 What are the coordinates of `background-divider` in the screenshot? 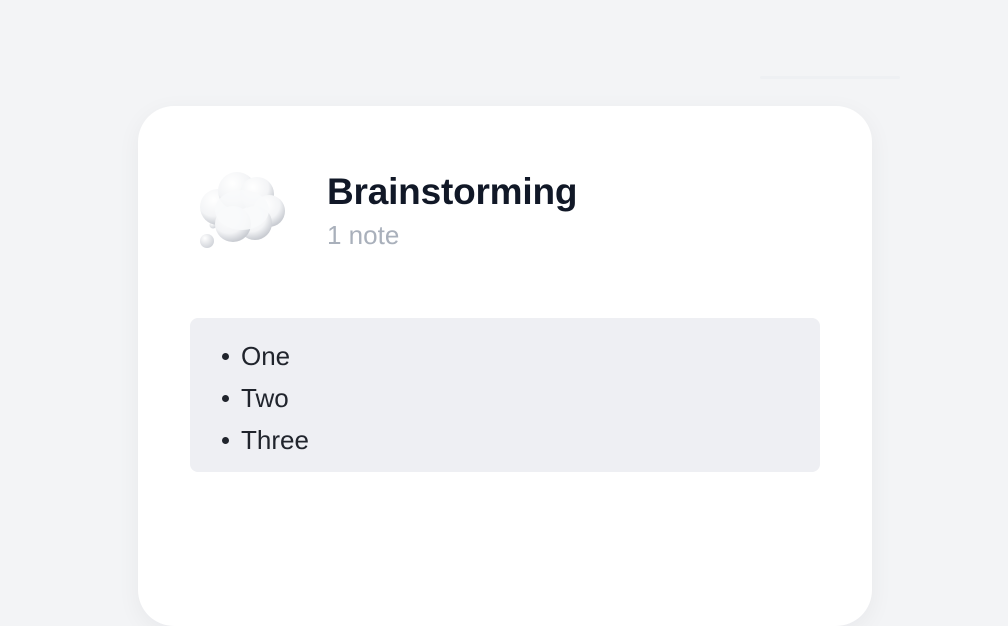 It's located at (830, 77).